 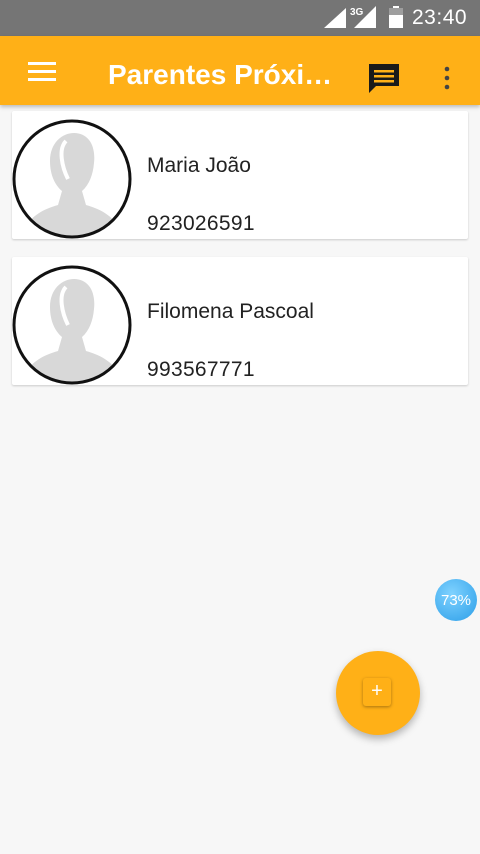 What do you see at coordinates (357, 12) in the screenshot?
I see `network-type-label: 3G` at bounding box center [357, 12].